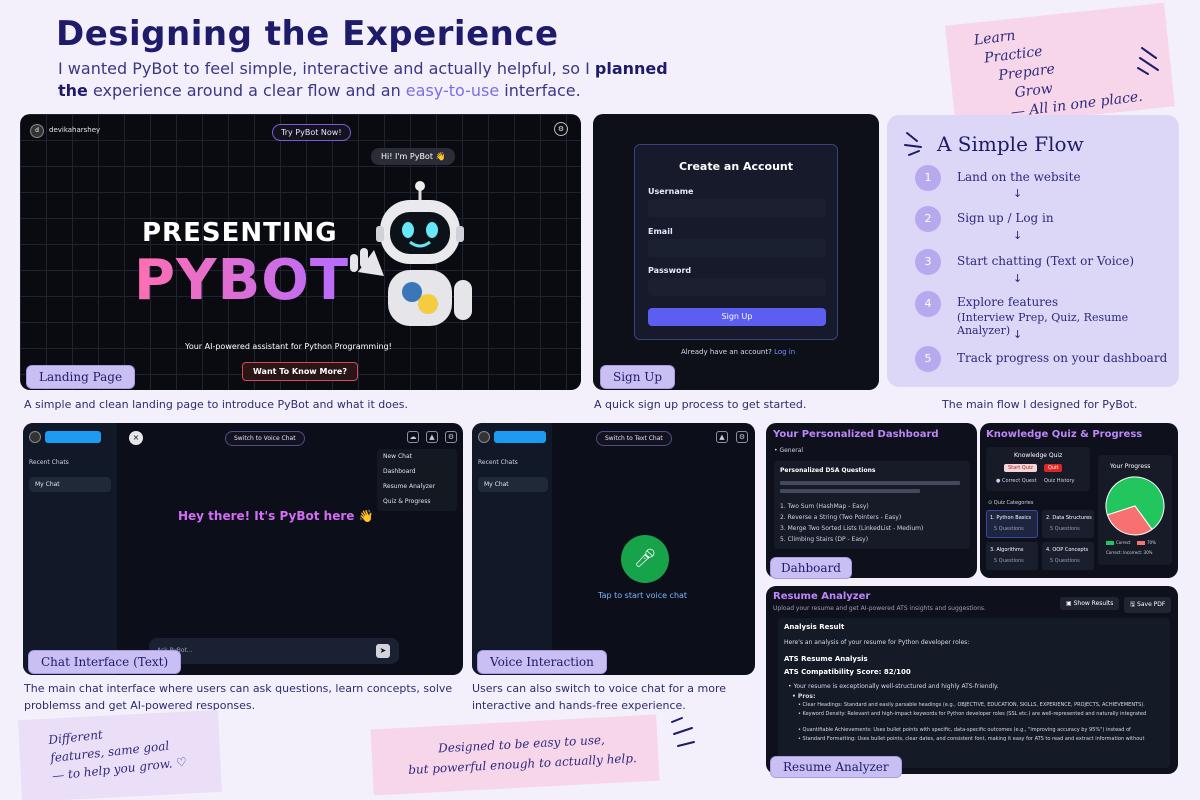 The width and height of the screenshot is (1200, 800). I want to click on dashboard-badge: Dahboard, so click(811, 568).